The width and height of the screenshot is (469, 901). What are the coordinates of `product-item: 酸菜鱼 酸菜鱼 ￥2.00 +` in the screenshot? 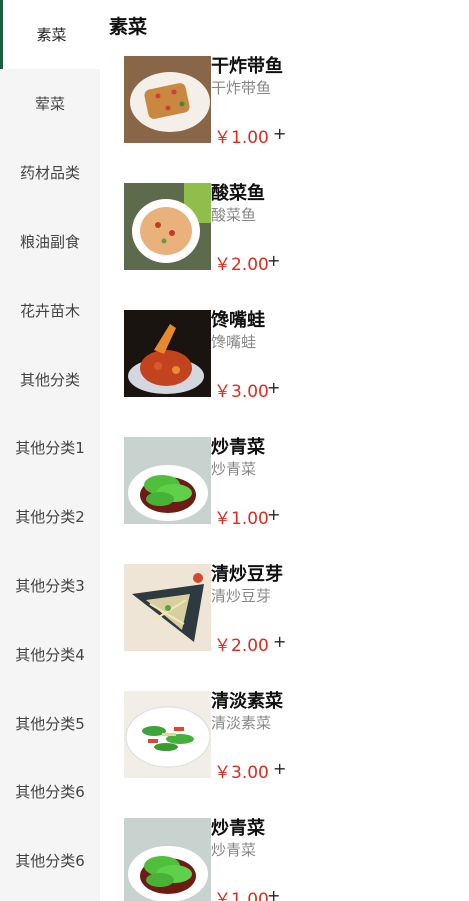 It's located at (294, 233).